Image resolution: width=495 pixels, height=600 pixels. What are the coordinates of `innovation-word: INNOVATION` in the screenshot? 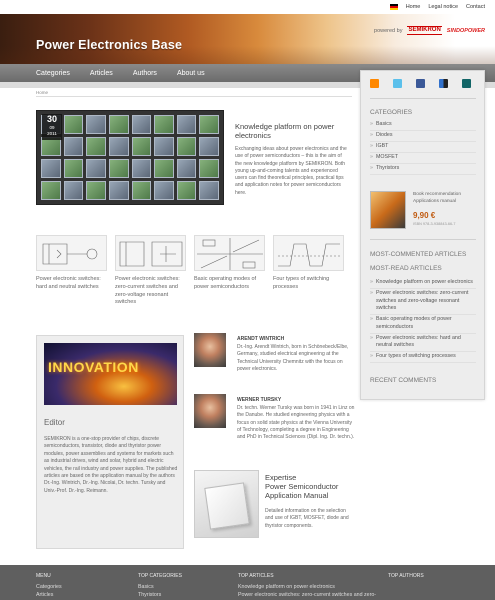 It's located at (93, 367).